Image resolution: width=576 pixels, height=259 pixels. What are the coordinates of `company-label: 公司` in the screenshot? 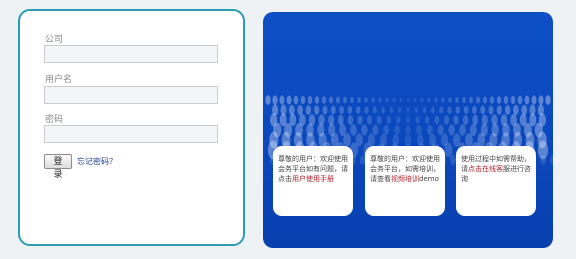 It's located at (54, 40).